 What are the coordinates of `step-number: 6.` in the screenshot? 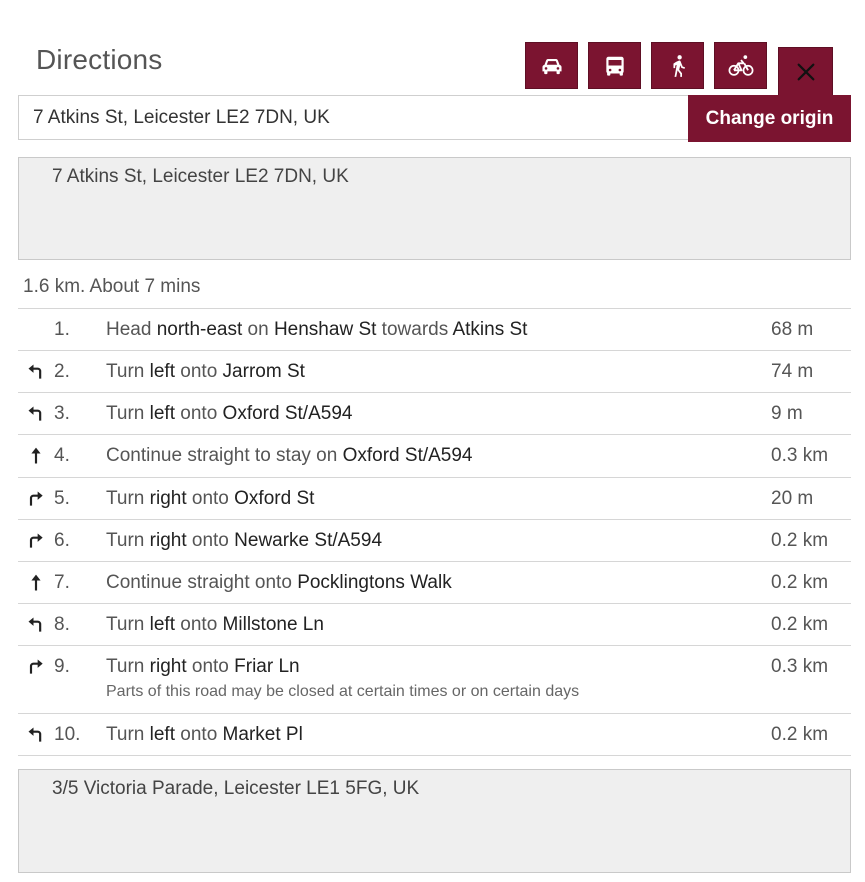 It's located at (62, 540).